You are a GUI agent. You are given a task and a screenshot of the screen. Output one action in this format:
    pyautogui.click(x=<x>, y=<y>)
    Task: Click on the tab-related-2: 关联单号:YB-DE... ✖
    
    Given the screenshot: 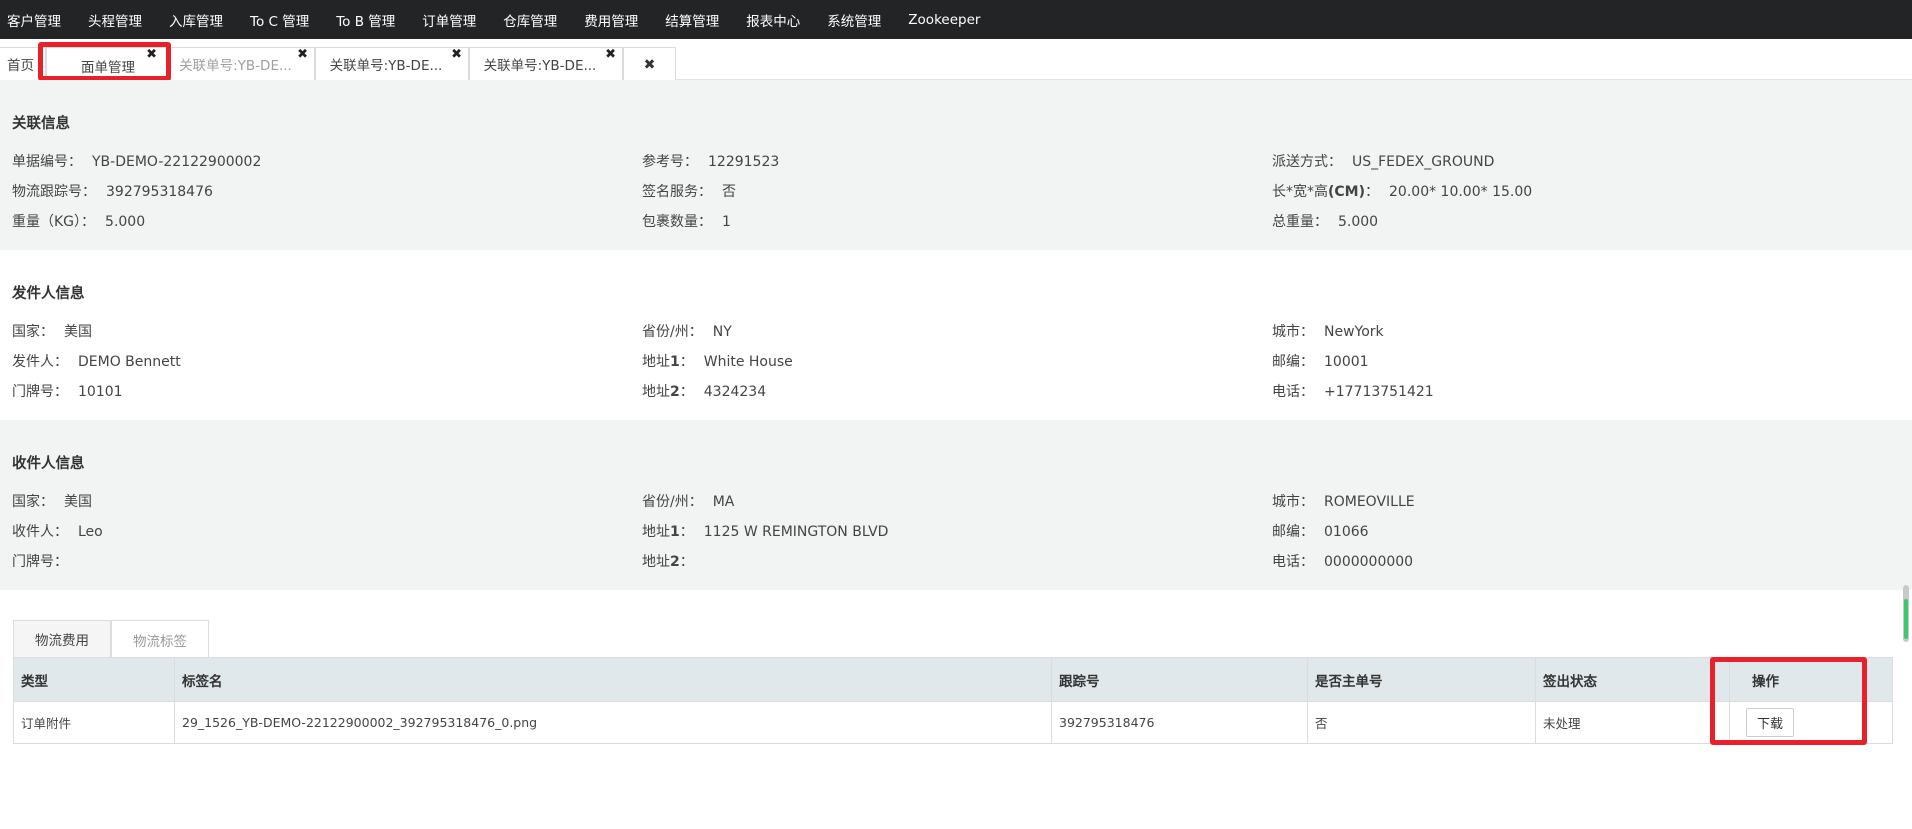 What is the action you would take?
    pyautogui.click(x=392, y=63)
    